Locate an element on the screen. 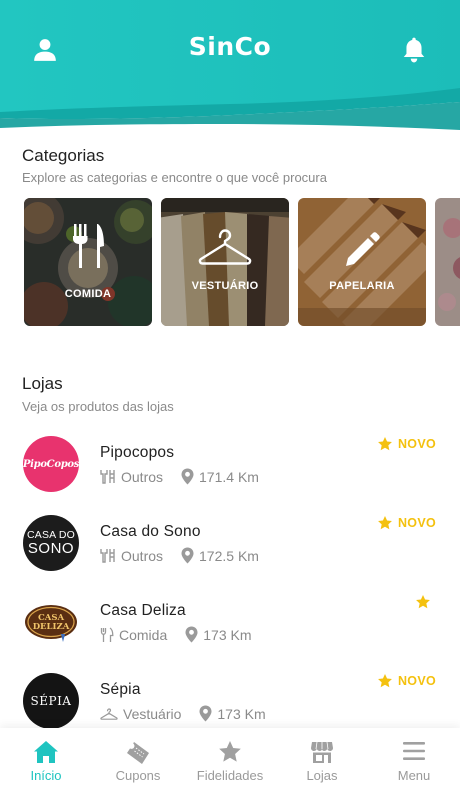 This screenshot has width=460, height=800. store-logo-text: SONO is located at coordinates (51, 548).